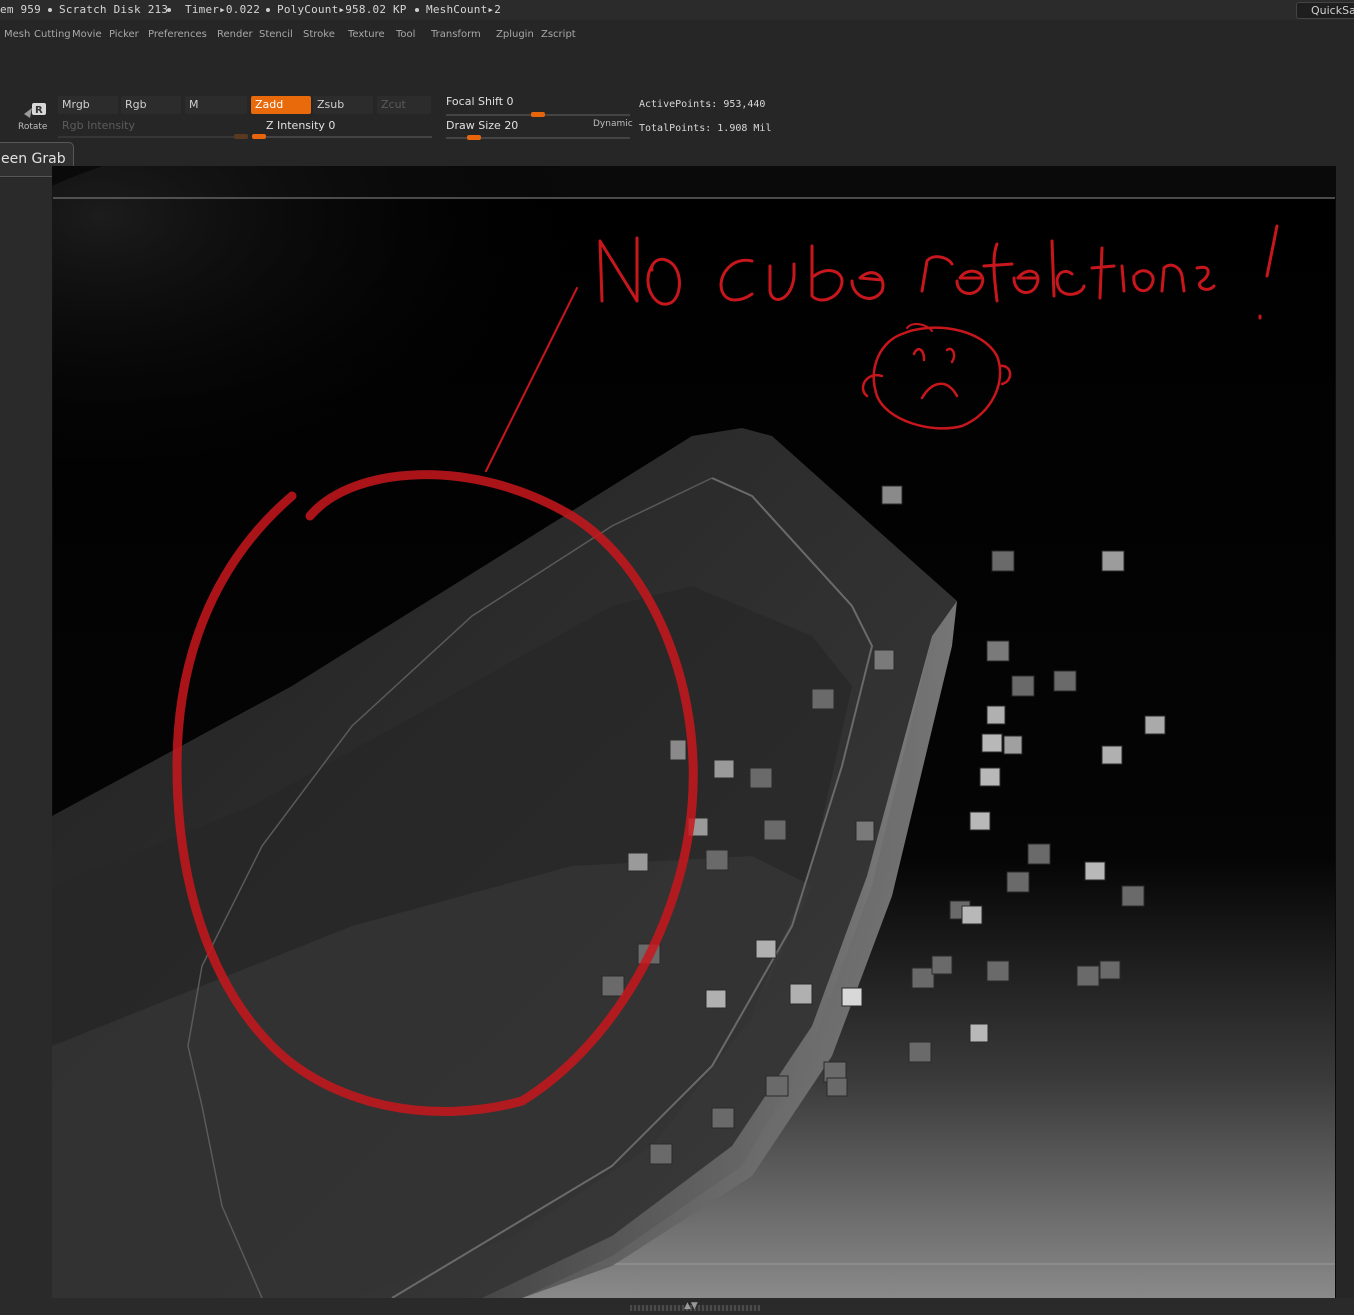 This screenshot has width=1354, height=1315. What do you see at coordinates (744, 128) in the screenshot?
I see `total-points-value: 1.908 Mil` at bounding box center [744, 128].